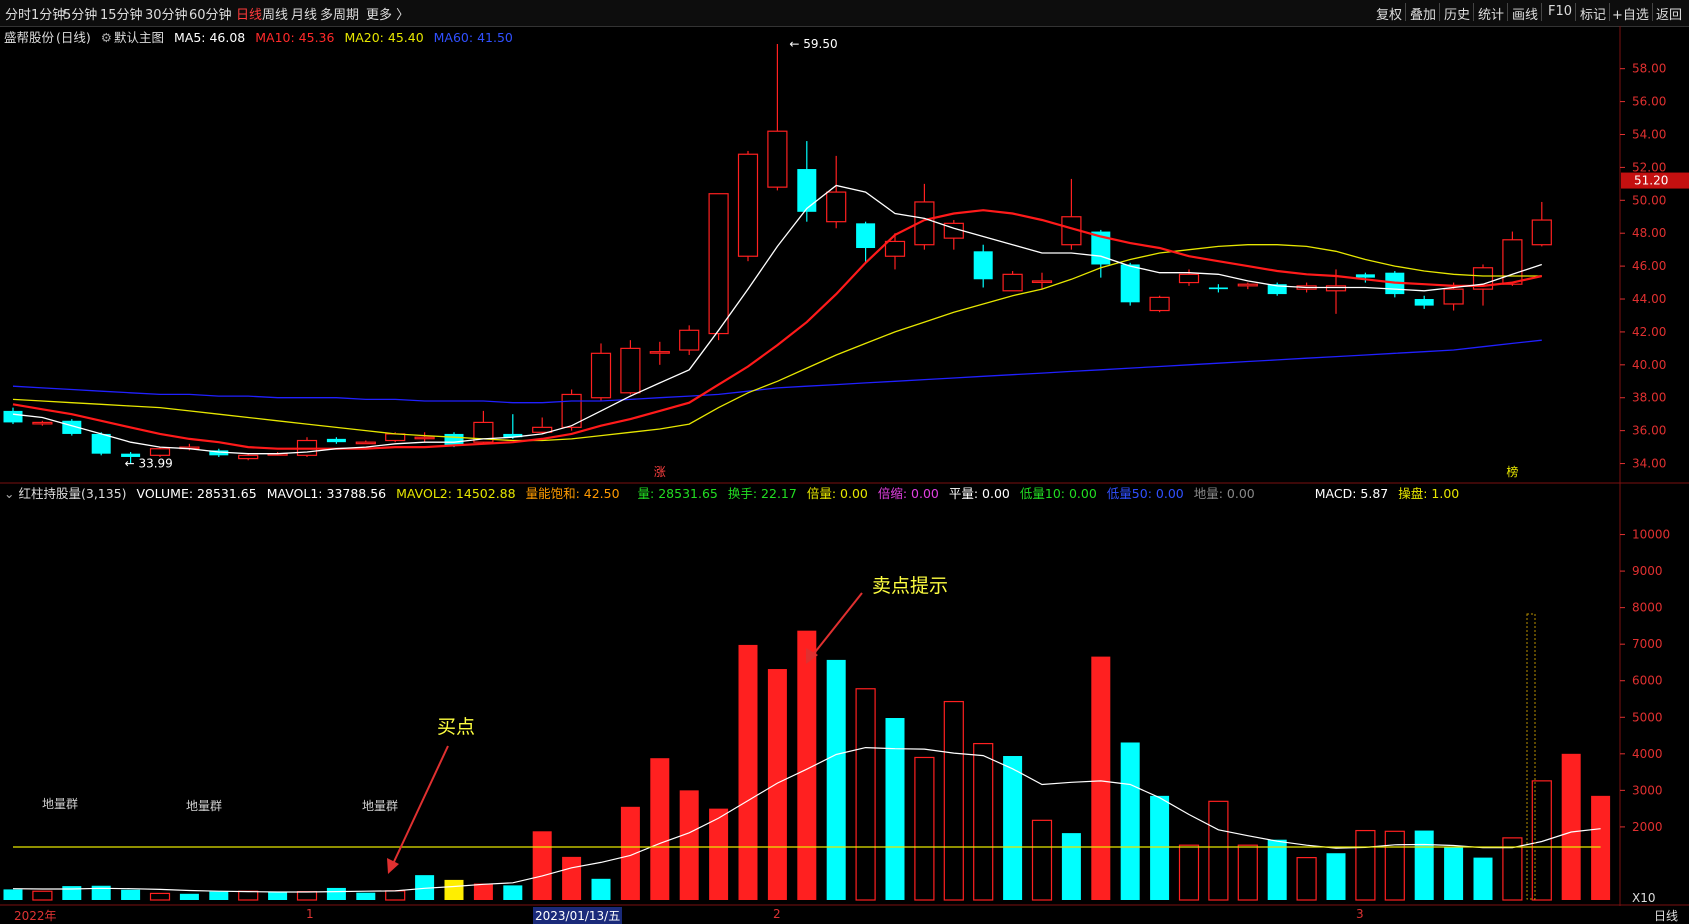 The height and width of the screenshot is (924, 1689). I want to click on date-axis-bar: 2022年 1 2023/01/13/五 2 3 日线, so click(844, 915).